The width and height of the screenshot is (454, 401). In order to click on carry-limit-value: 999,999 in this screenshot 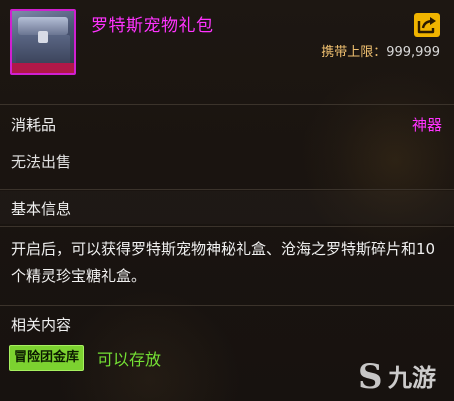, I will do `click(413, 52)`.